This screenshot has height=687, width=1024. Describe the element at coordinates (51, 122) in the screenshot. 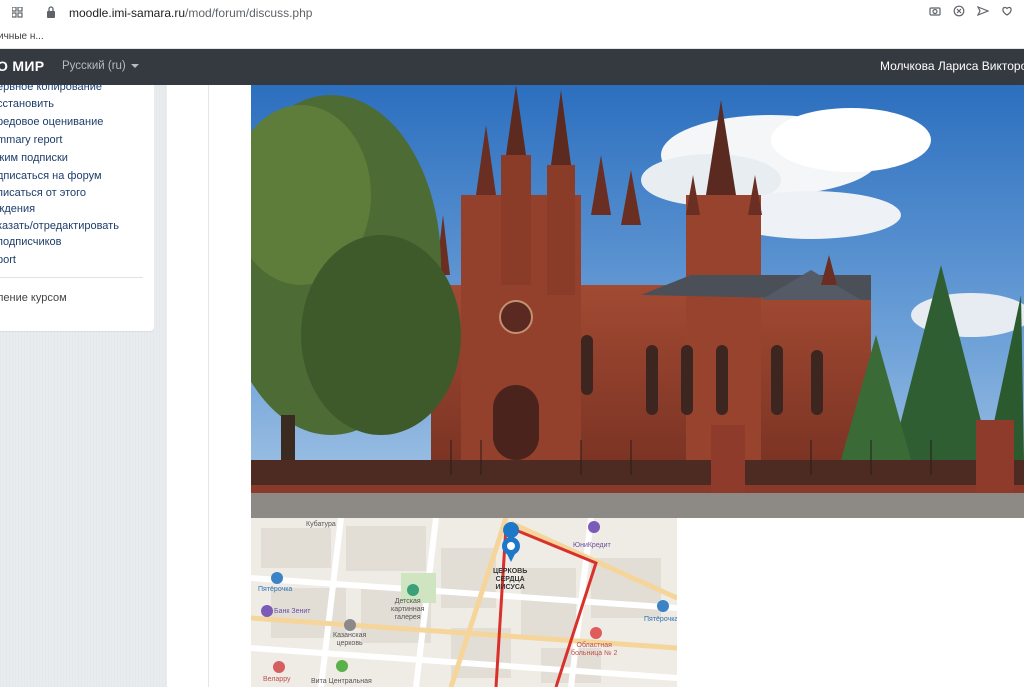

I see `menu-item-advanced-grading: редовое оценивание` at that location.